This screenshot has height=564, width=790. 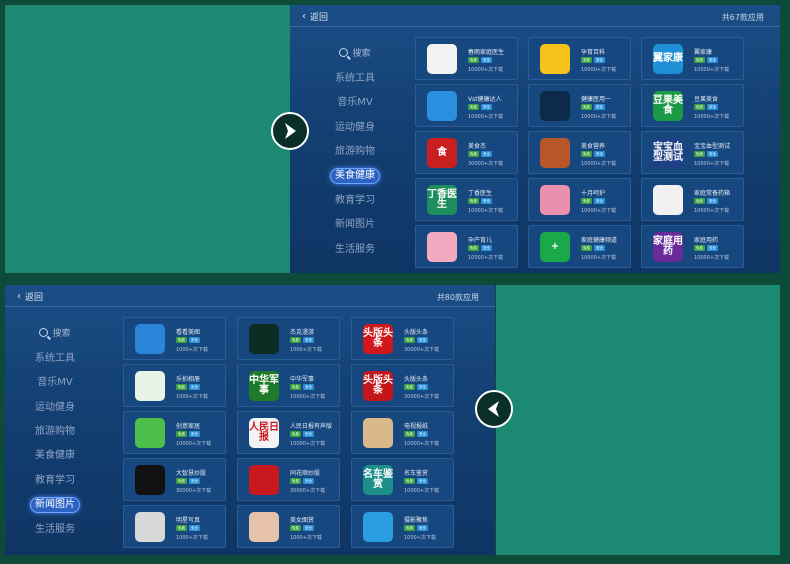 What do you see at coordinates (402, 526) in the screenshot?
I see `app-card: 摄影聚焦 免费 安全 1000+次下载` at bounding box center [402, 526].